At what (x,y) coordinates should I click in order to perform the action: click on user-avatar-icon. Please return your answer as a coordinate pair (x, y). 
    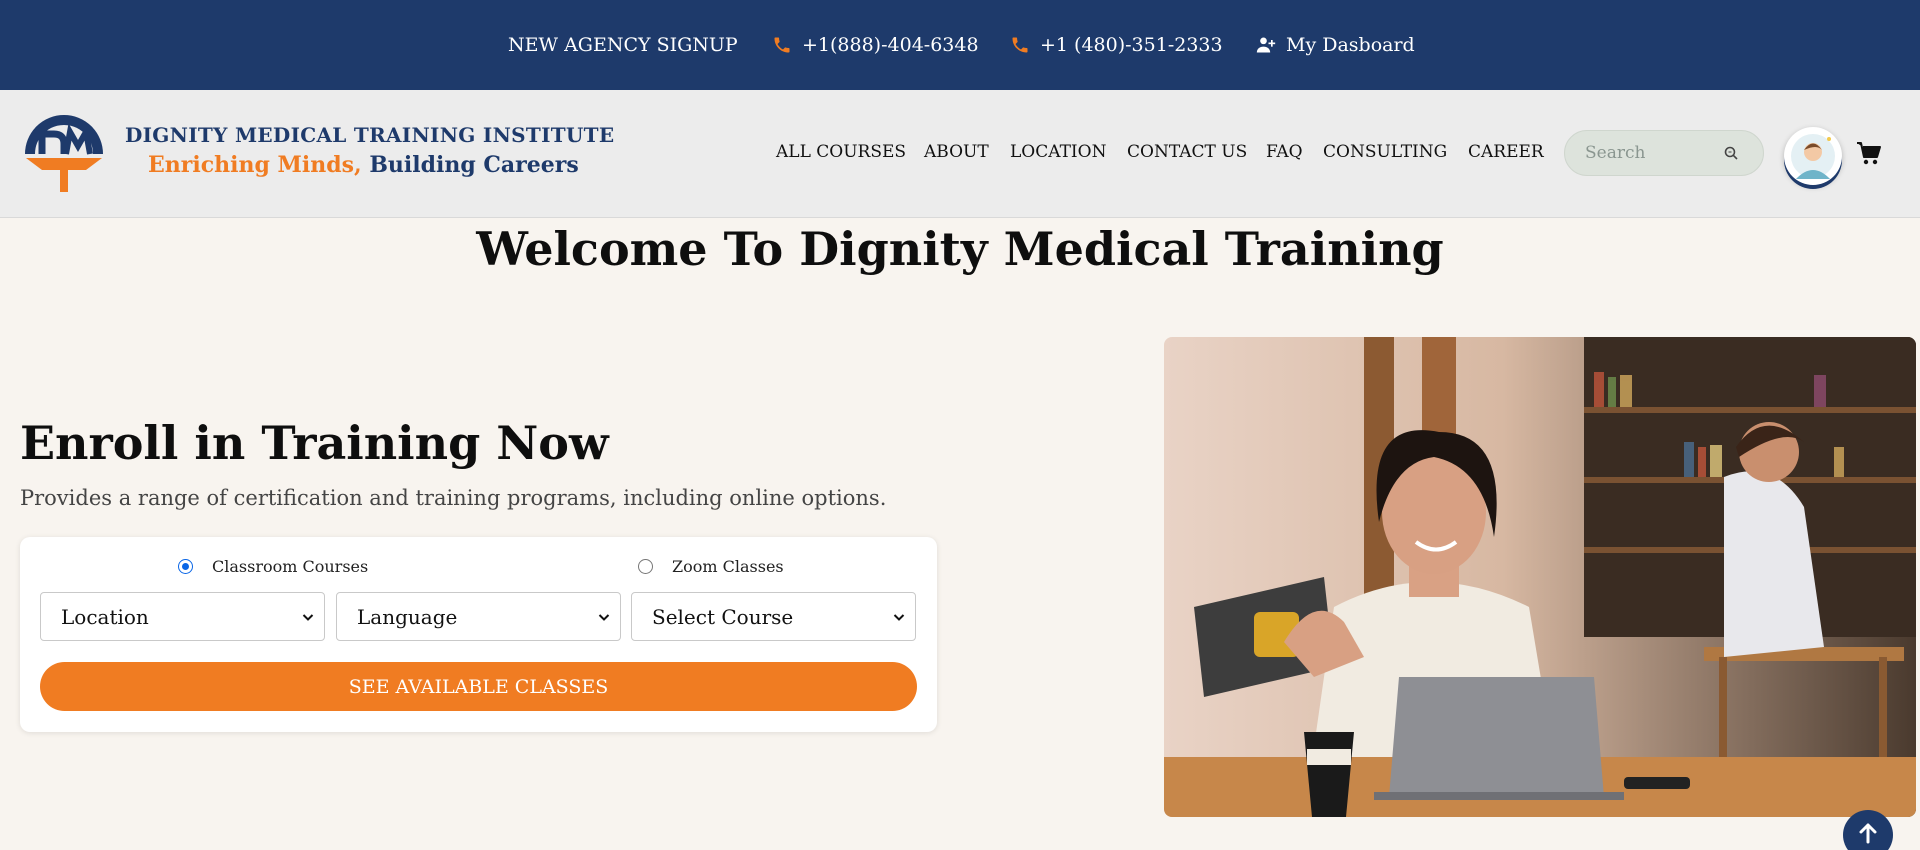
    Looking at the image, I should click on (1813, 156).